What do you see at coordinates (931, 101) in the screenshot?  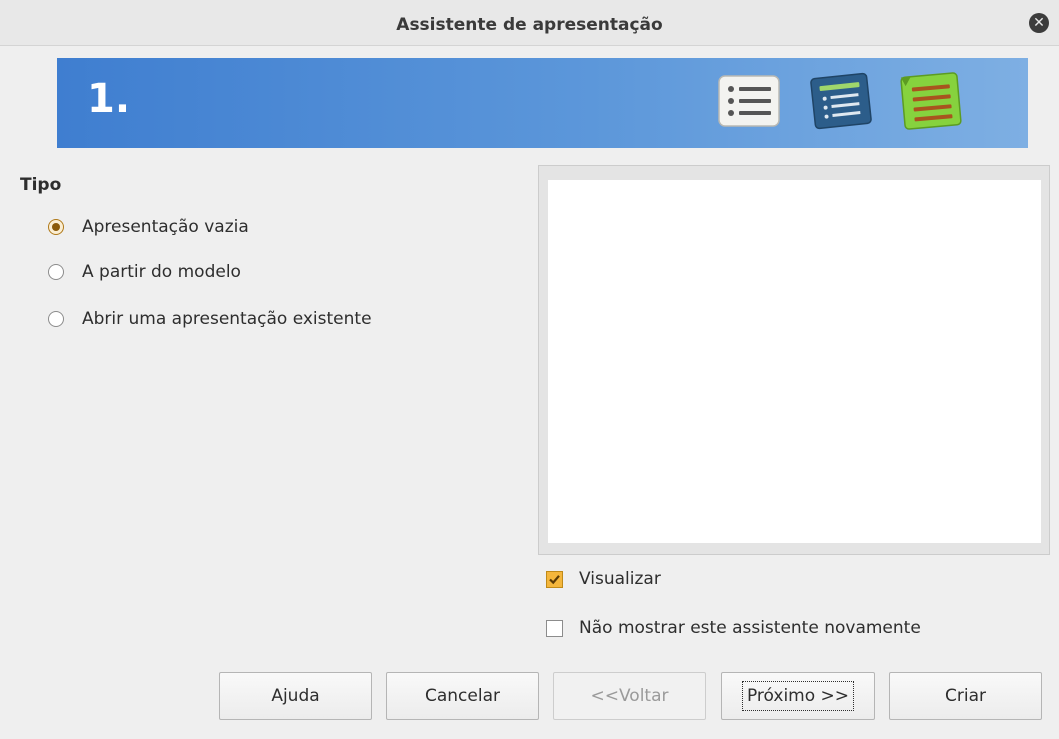 I see `green-outline-document-icon` at bounding box center [931, 101].